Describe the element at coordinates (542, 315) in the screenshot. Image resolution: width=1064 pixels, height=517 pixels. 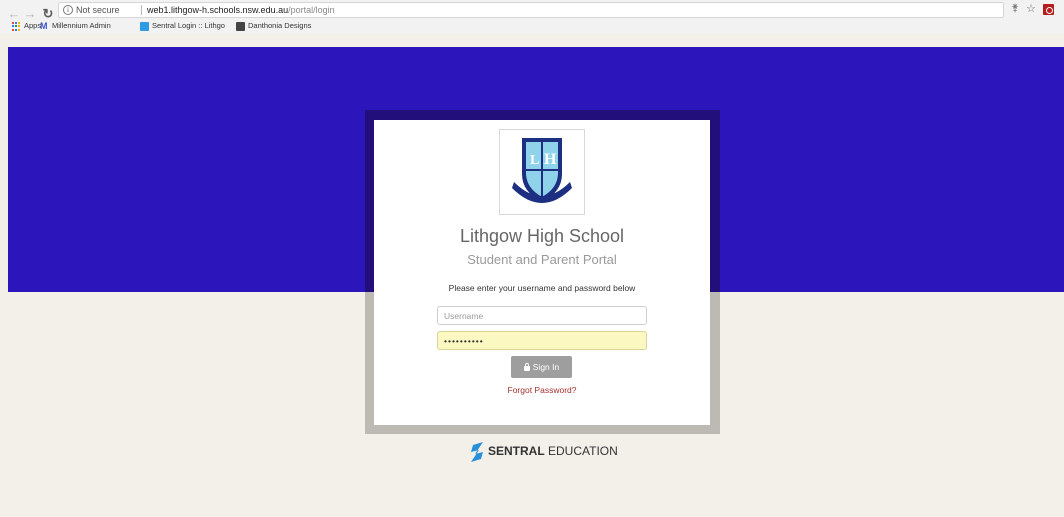
I see `username-input` at that location.